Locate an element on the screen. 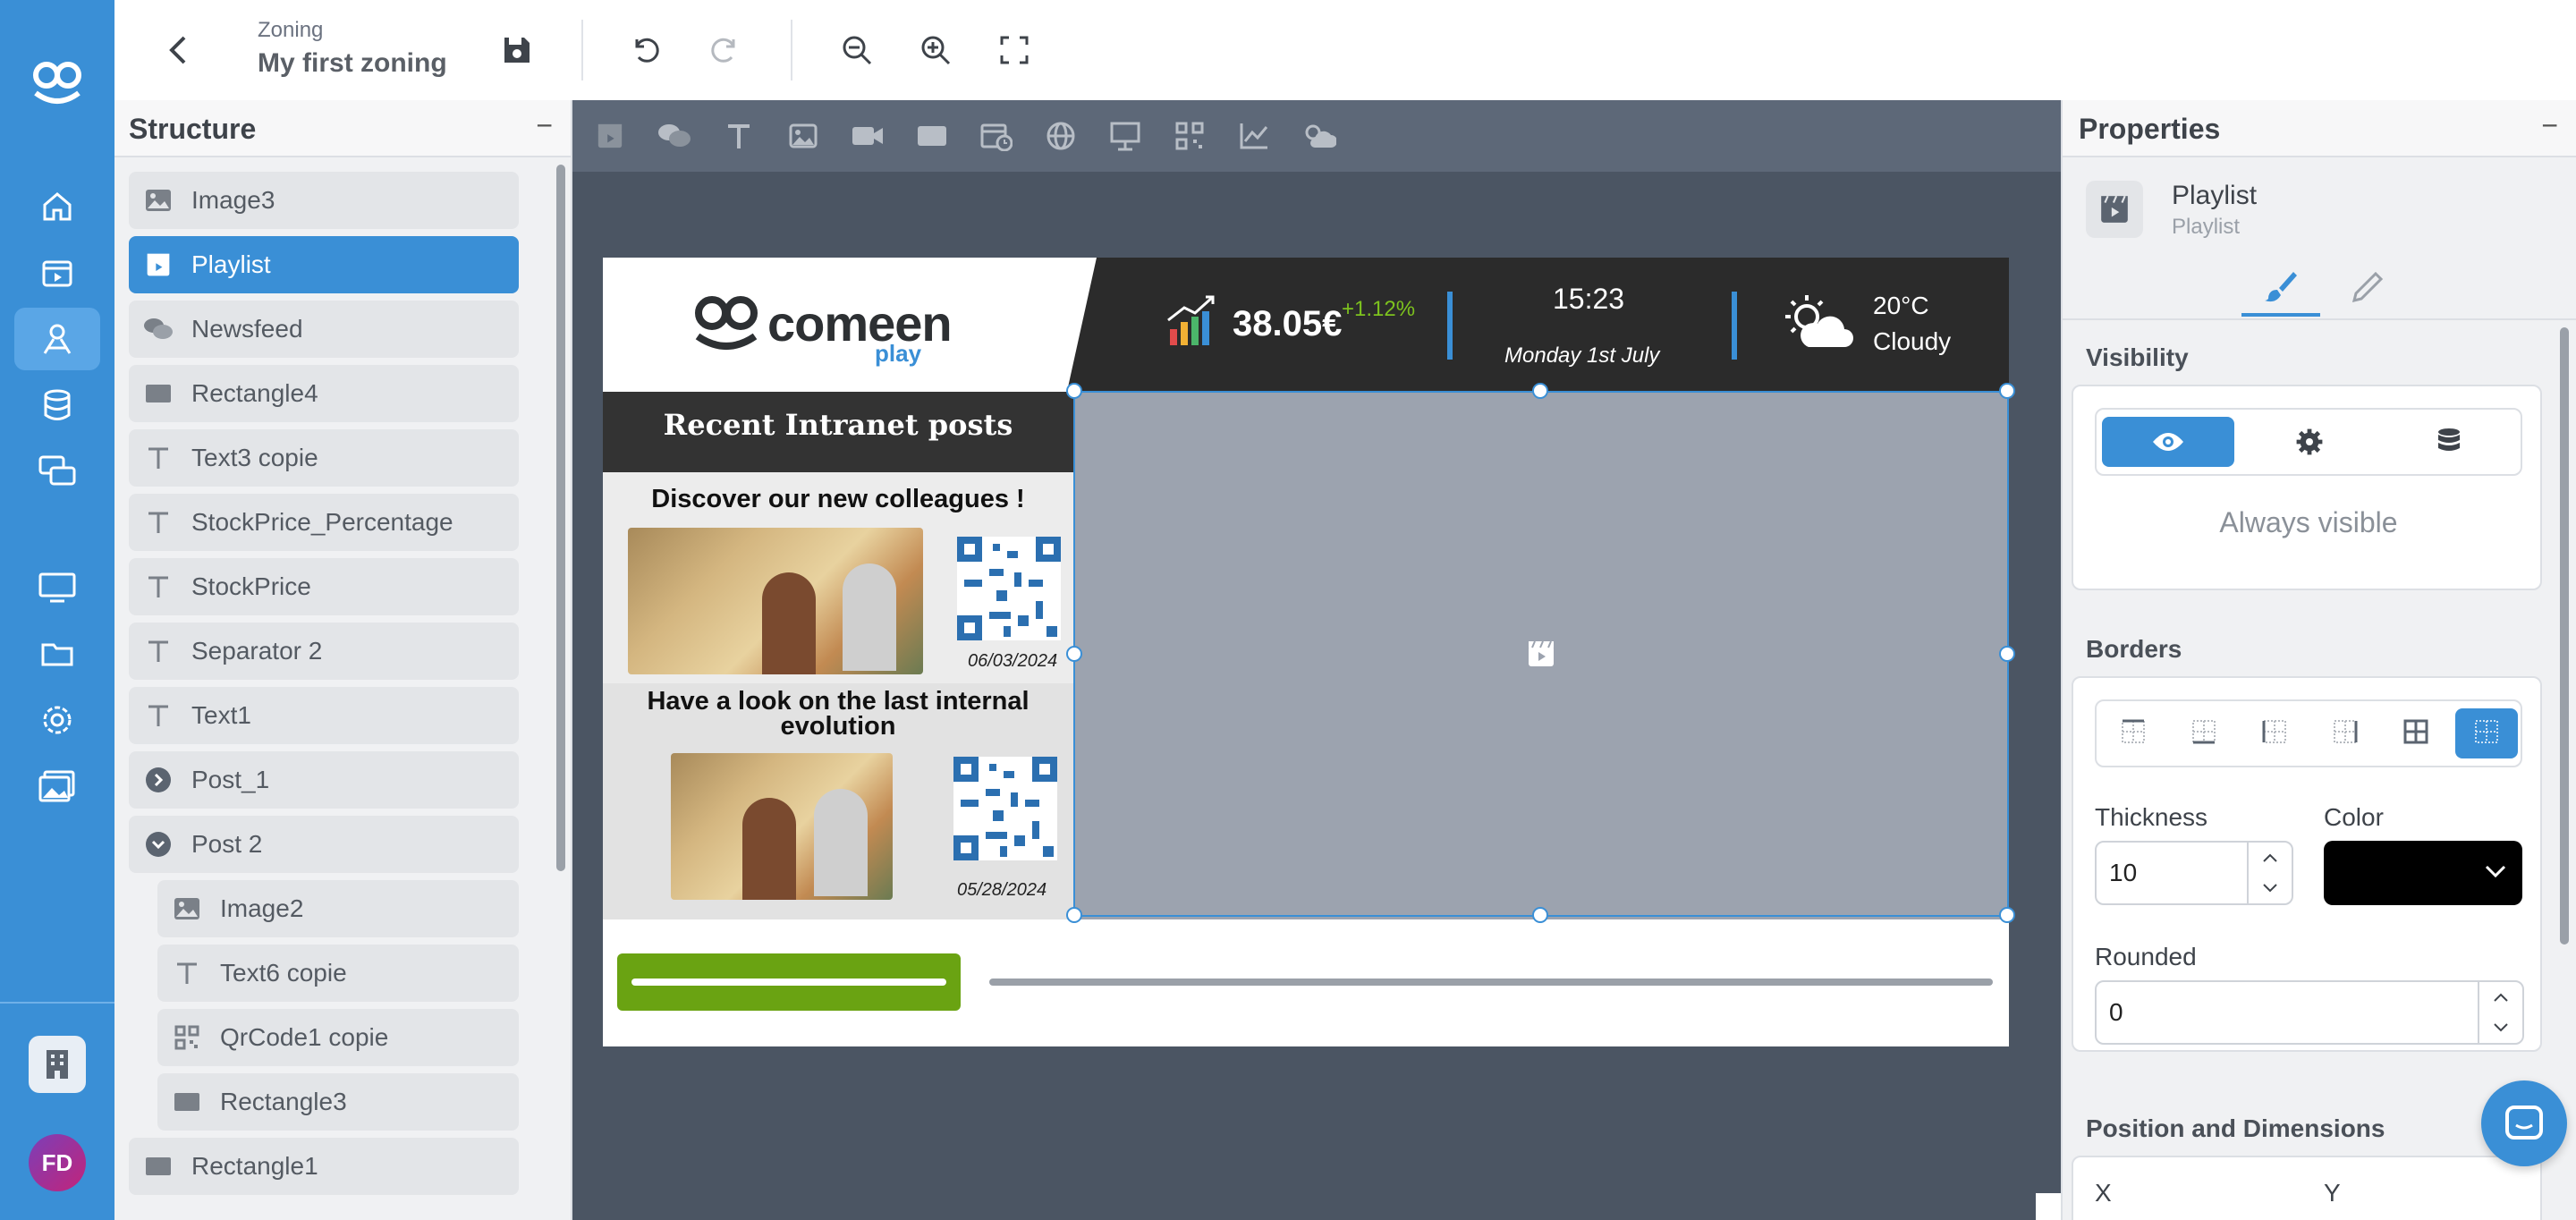  settings-icon is located at coordinates (57, 720).